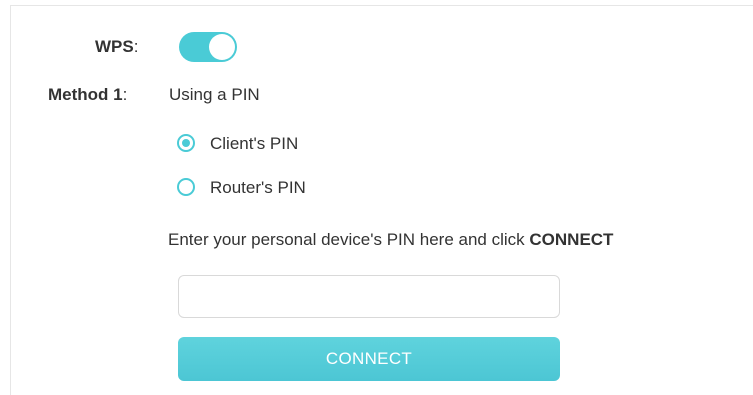 Image resolution: width=753 pixels, height=395 pixels. What do you see at coordinates (117, 46) in the screenshot?
I see `wps-label: WPS:` at bounding box center [117, 46].